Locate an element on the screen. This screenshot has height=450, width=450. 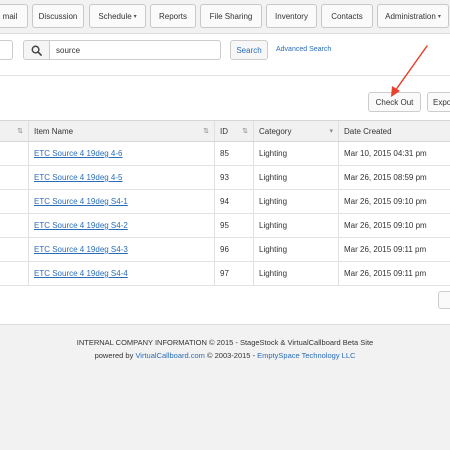
check-out-button: Check Out is located at coordinates (394, 102).